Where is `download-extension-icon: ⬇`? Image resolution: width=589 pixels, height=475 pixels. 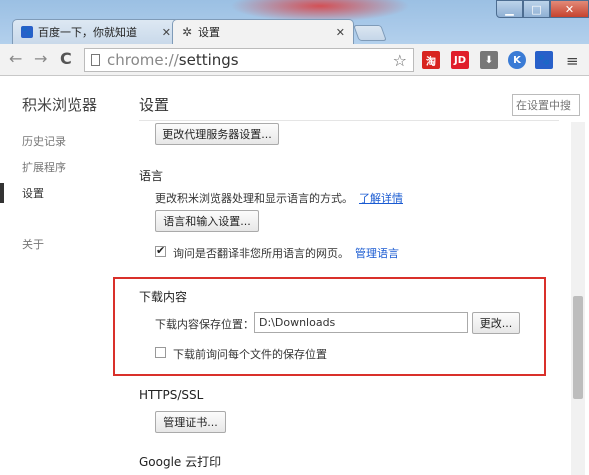 download-extension-icon: ⬇ is located at coordinates (489, 60).